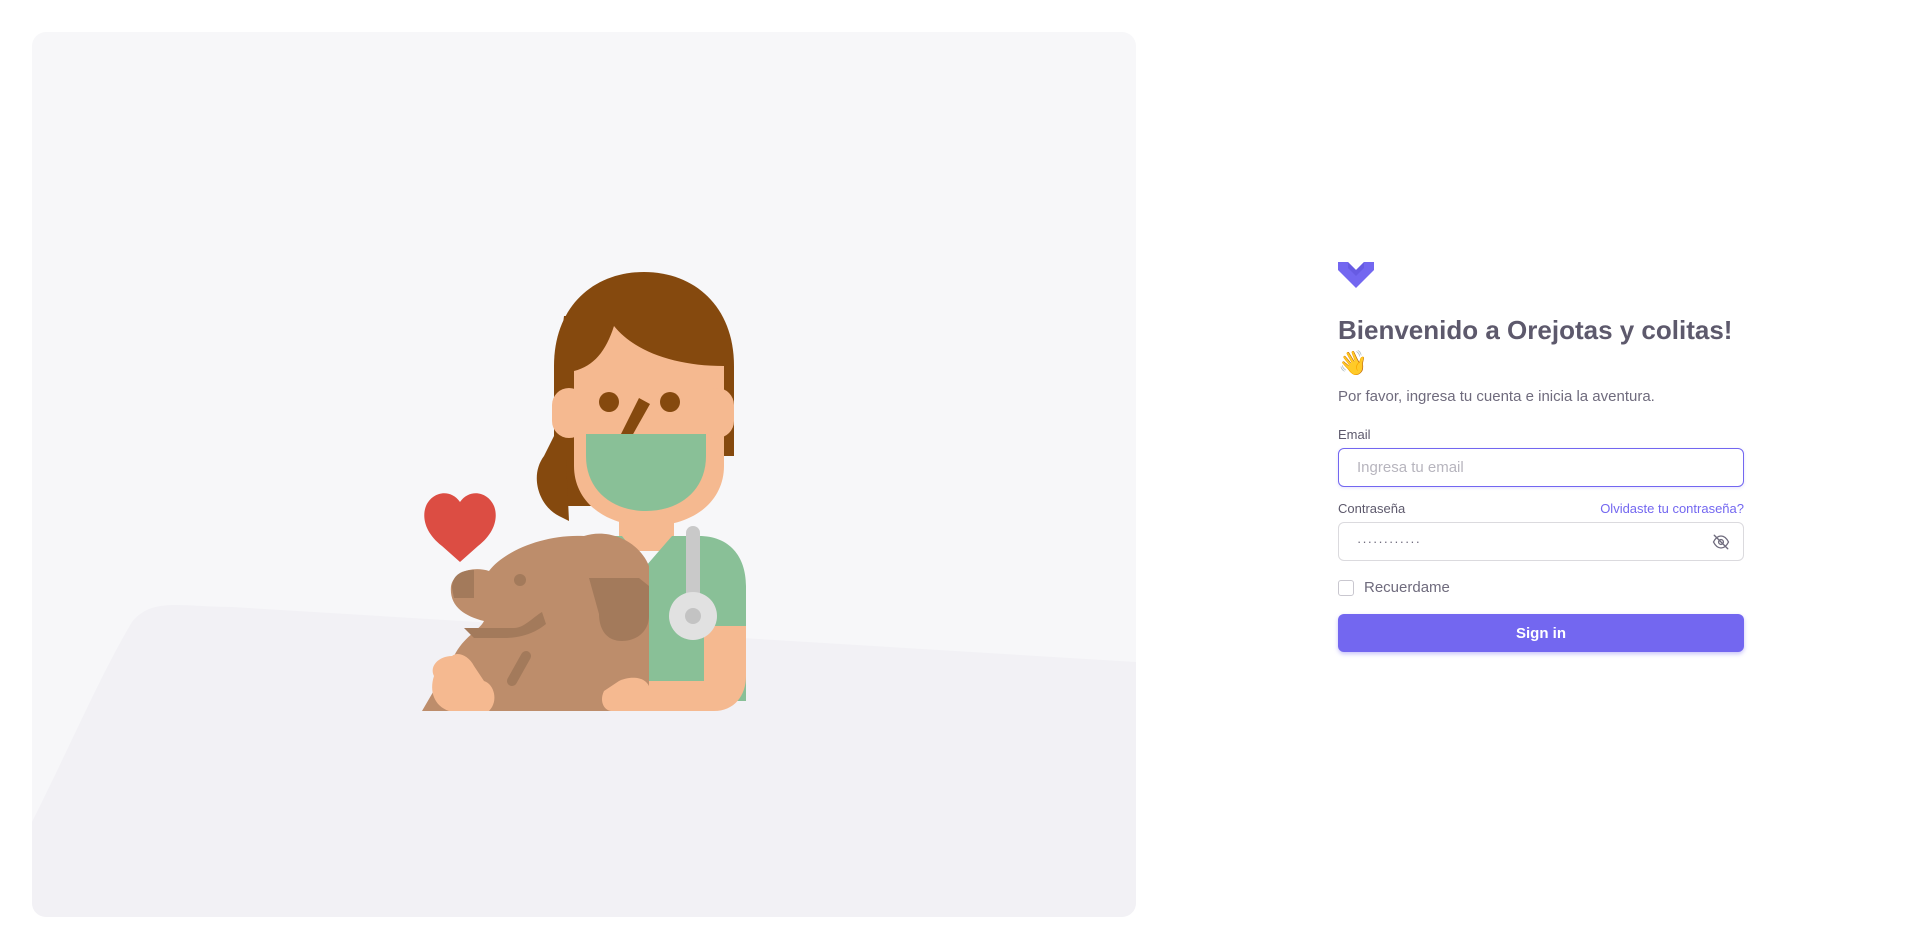 This screenshot has width=1917, height=933. I want to click on password-field-group: Contraseña Olvidaste tu contraseña?, so click(1541, 531).